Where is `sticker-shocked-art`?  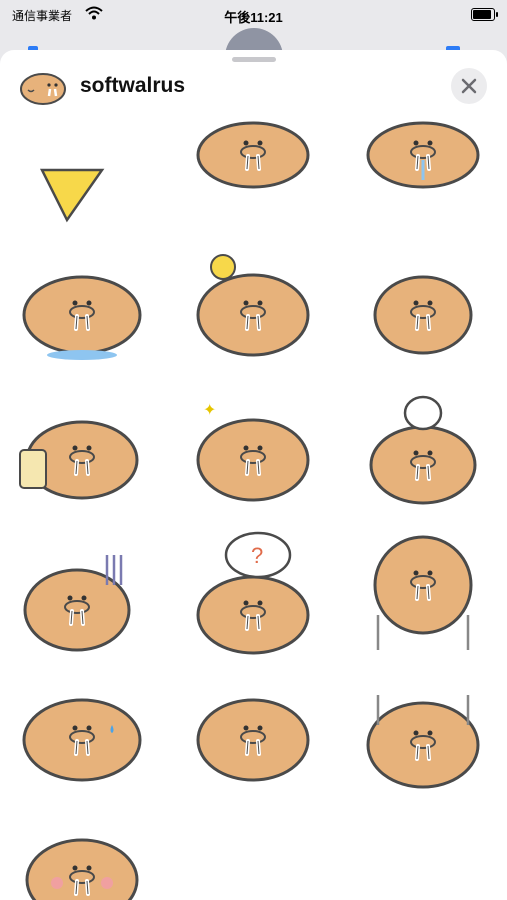
sticker-shocked-art is located at coordinates (423, 742).